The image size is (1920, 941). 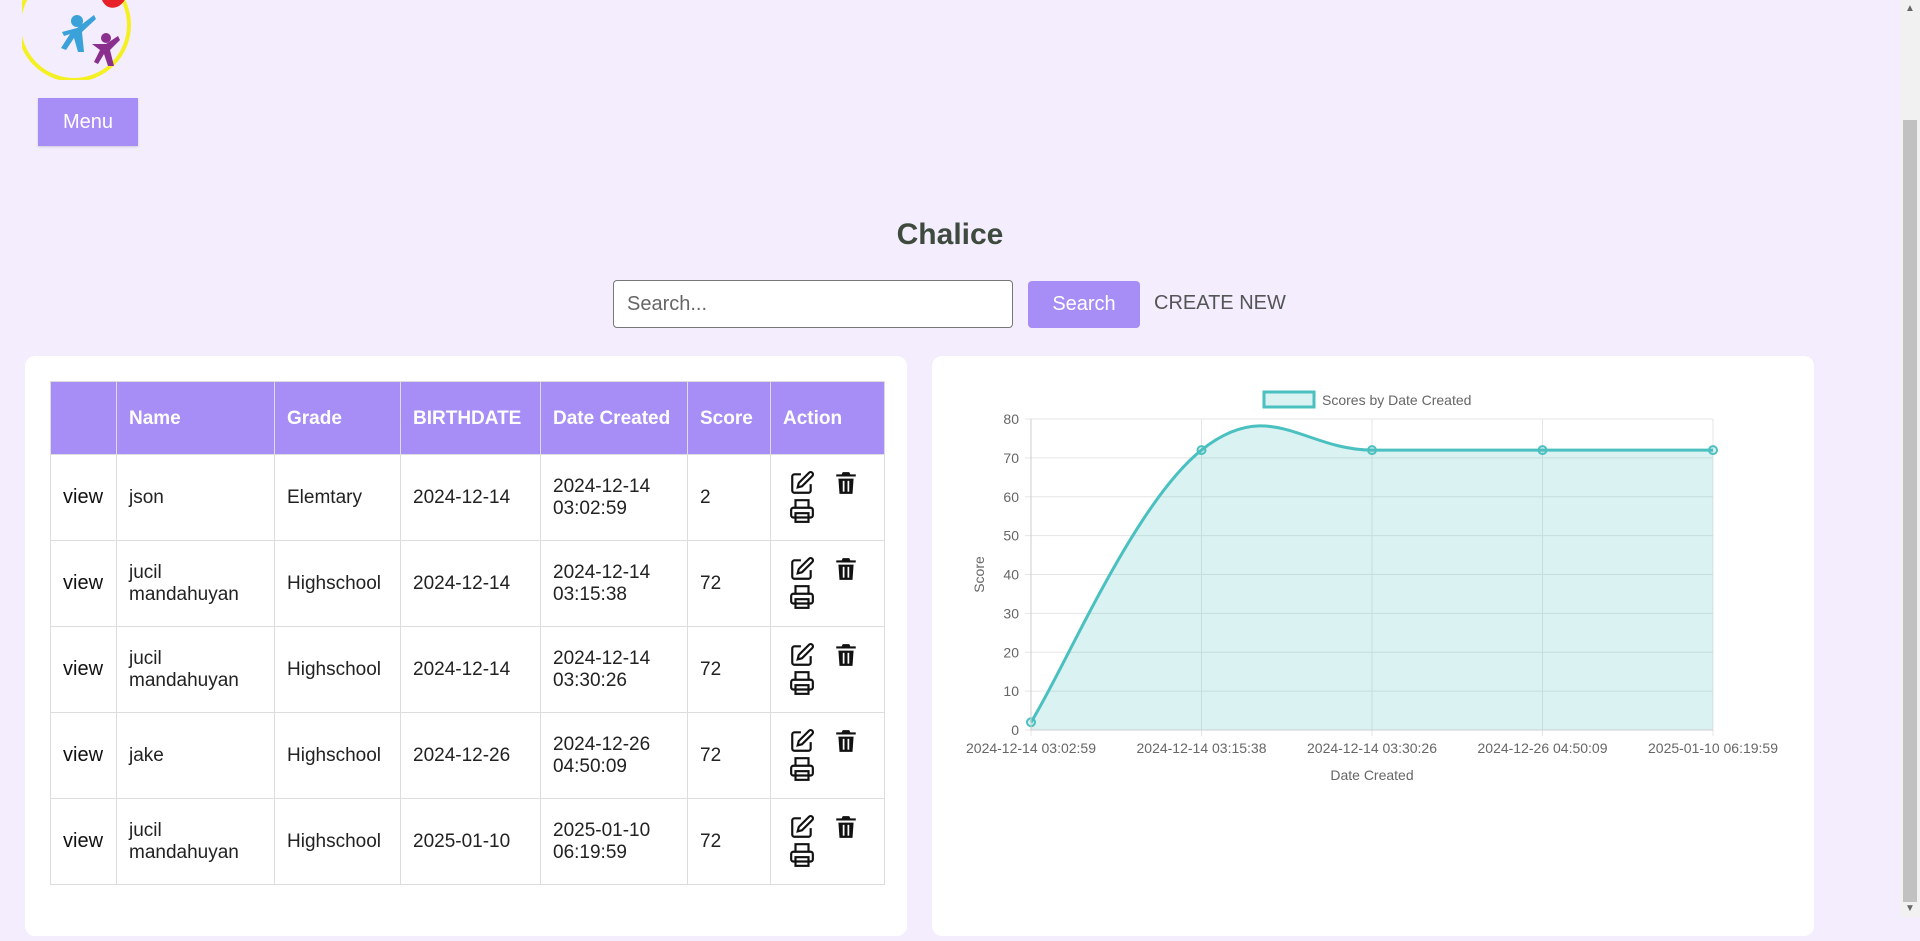 I want to click on x-tick-label: 2025-01-10 06:19:59, so click(x=1713, y=748).